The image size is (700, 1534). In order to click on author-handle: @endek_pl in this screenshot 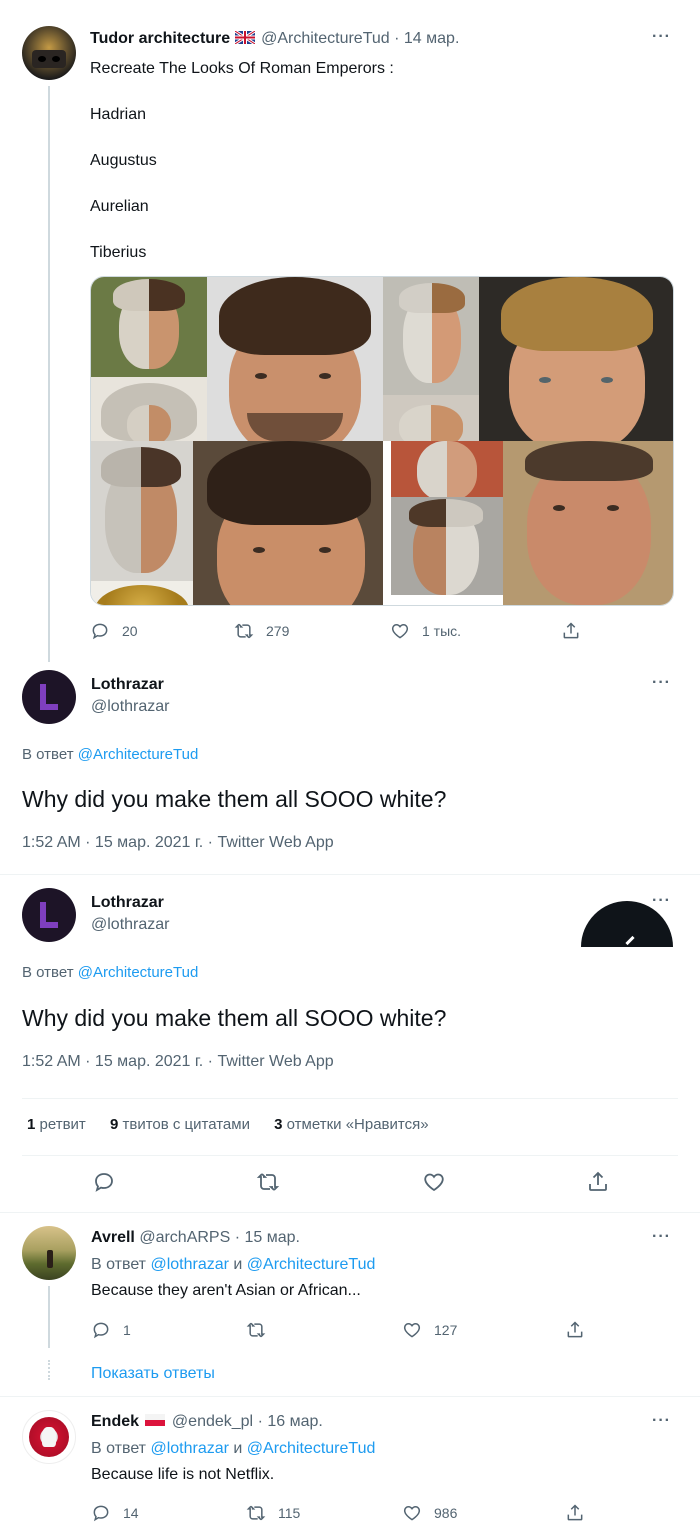, I will do `click(212, 1421)`.